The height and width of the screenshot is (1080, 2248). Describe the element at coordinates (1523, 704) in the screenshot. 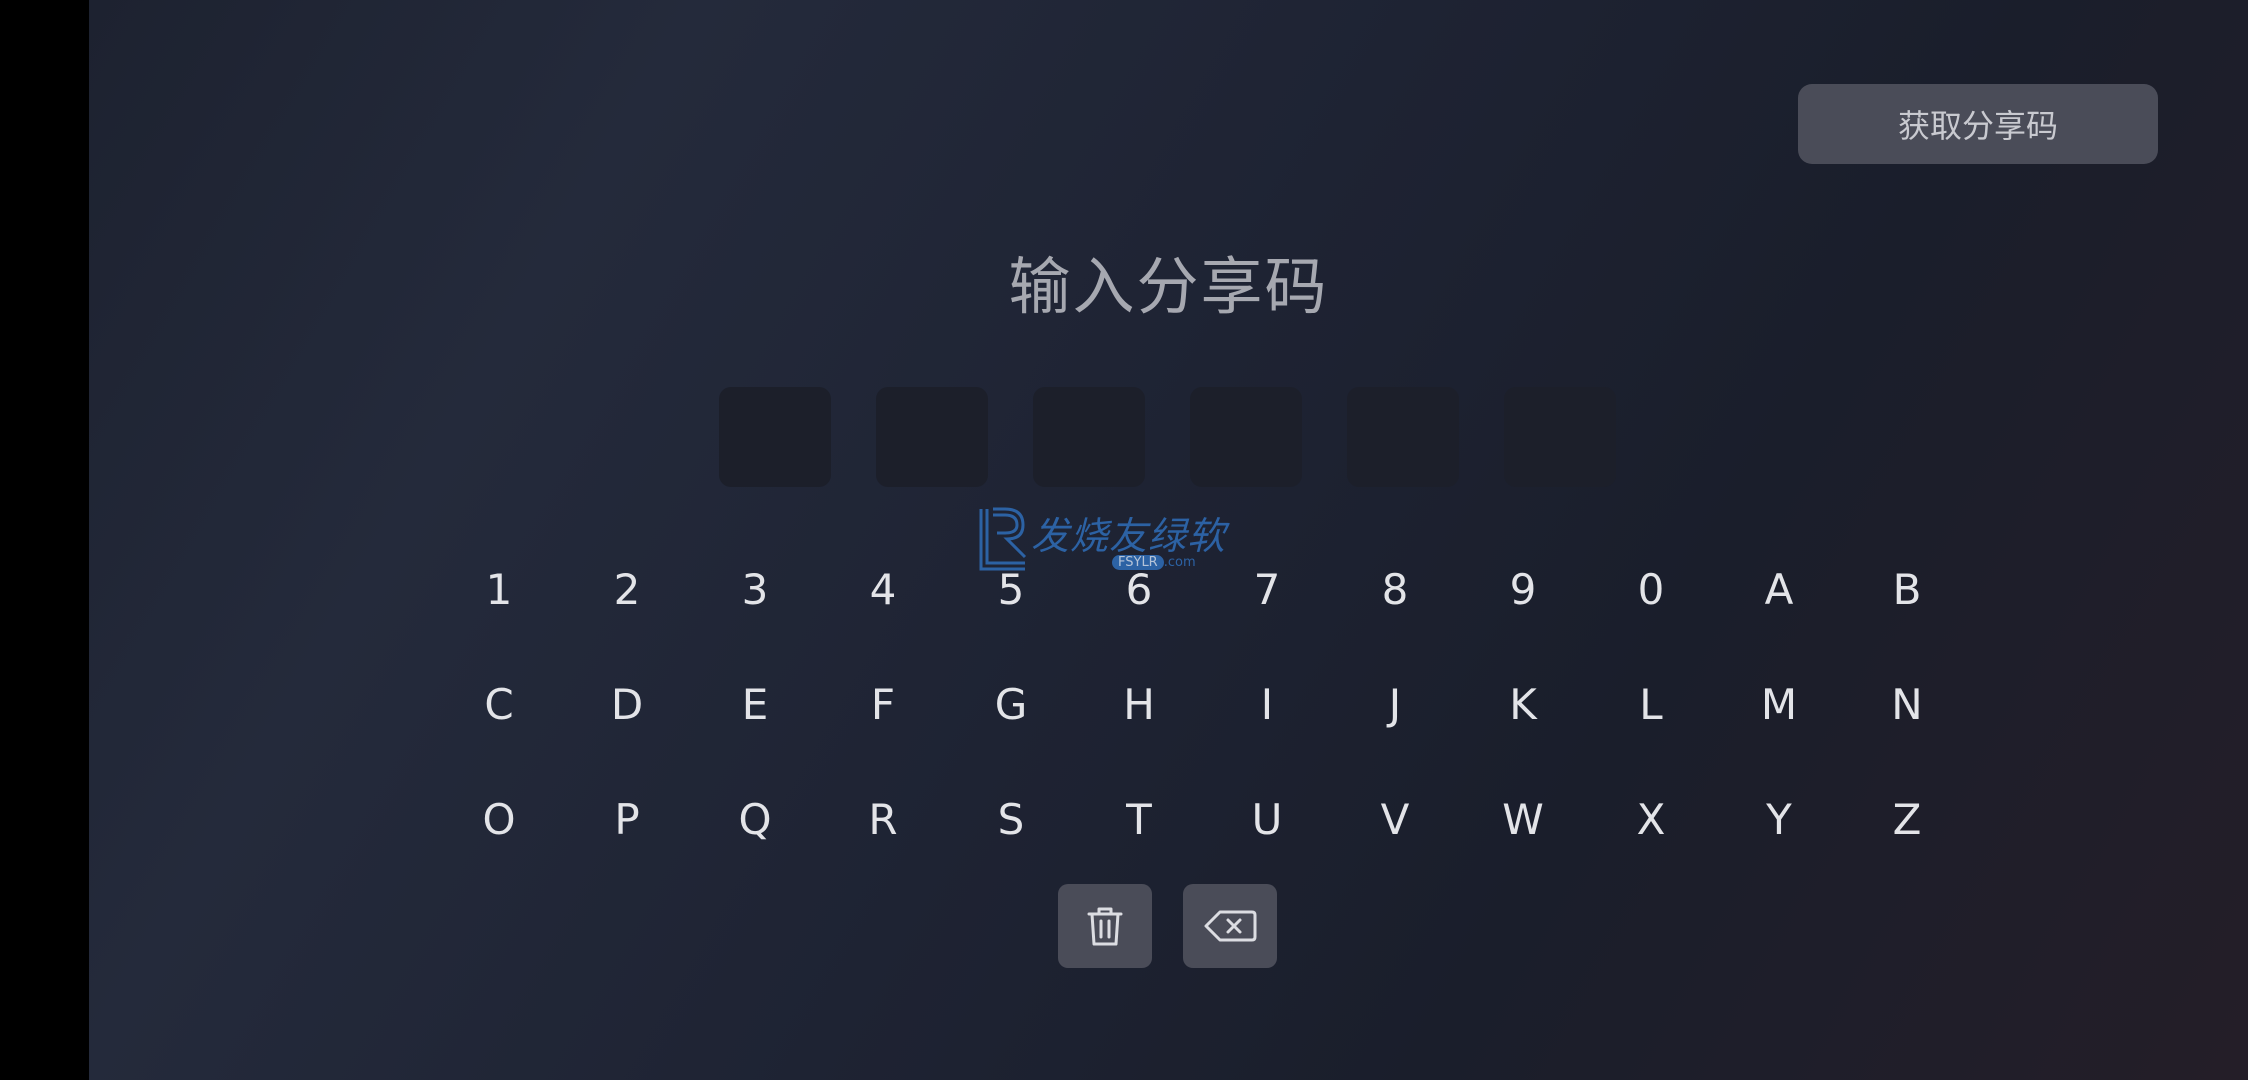

I see `key-k: K` at that location.